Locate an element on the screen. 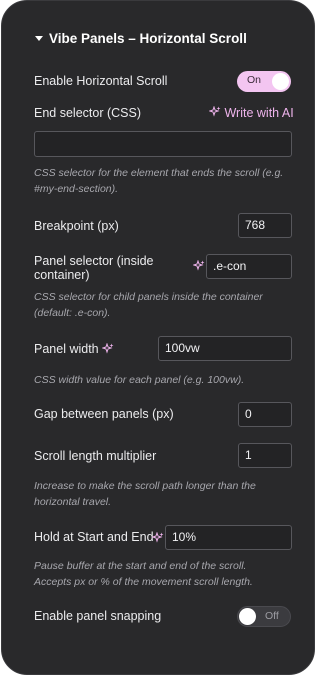 This screenshot has height=675, width=320. gap-input: 0 is located at coordinates (265, 414).